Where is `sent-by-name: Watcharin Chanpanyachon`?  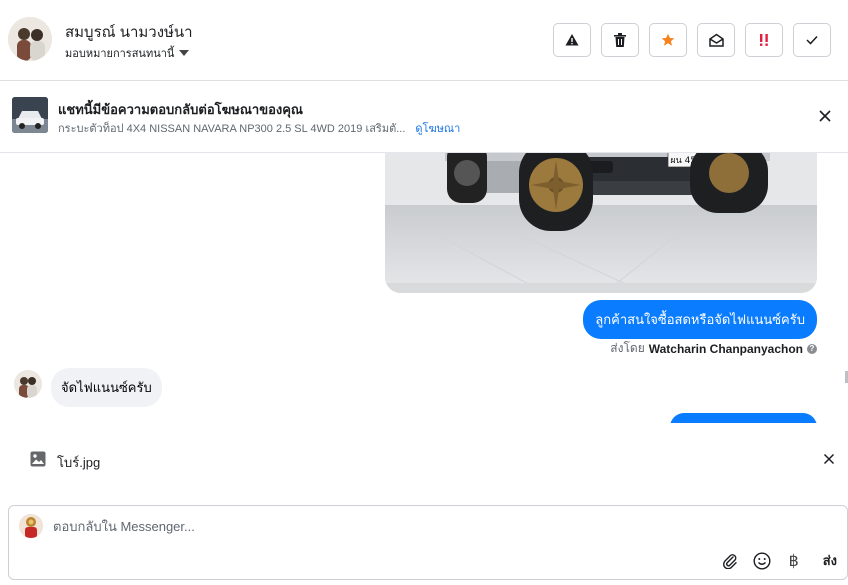
sent-by-name: Watcharin Chanpanyachon is located at coordinates (725, 348).